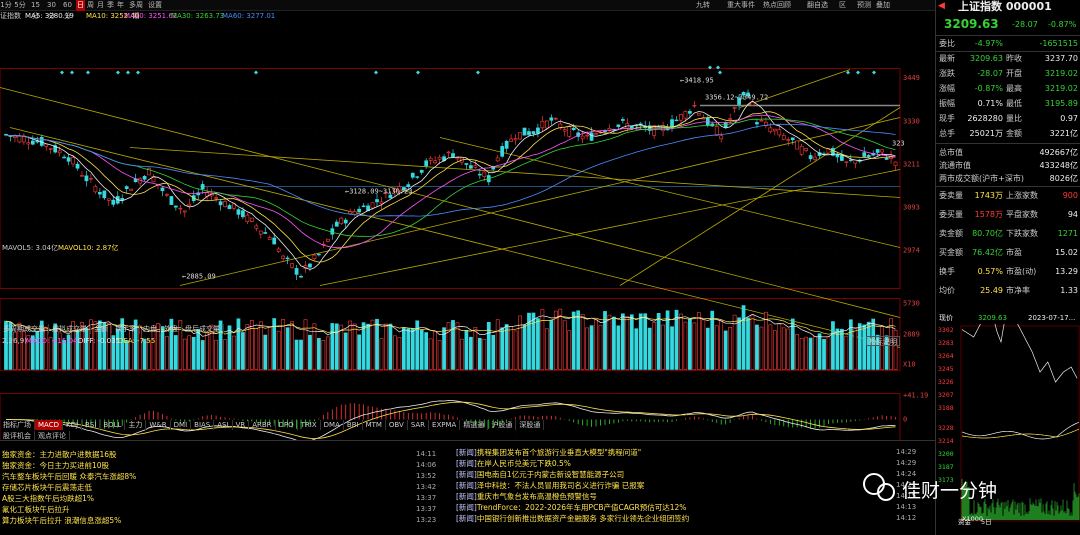  What do you see at coordinates (126, 329) in the screenshot?
I see `volume-tab-3: 换手率` at bounding box center [126, 329].